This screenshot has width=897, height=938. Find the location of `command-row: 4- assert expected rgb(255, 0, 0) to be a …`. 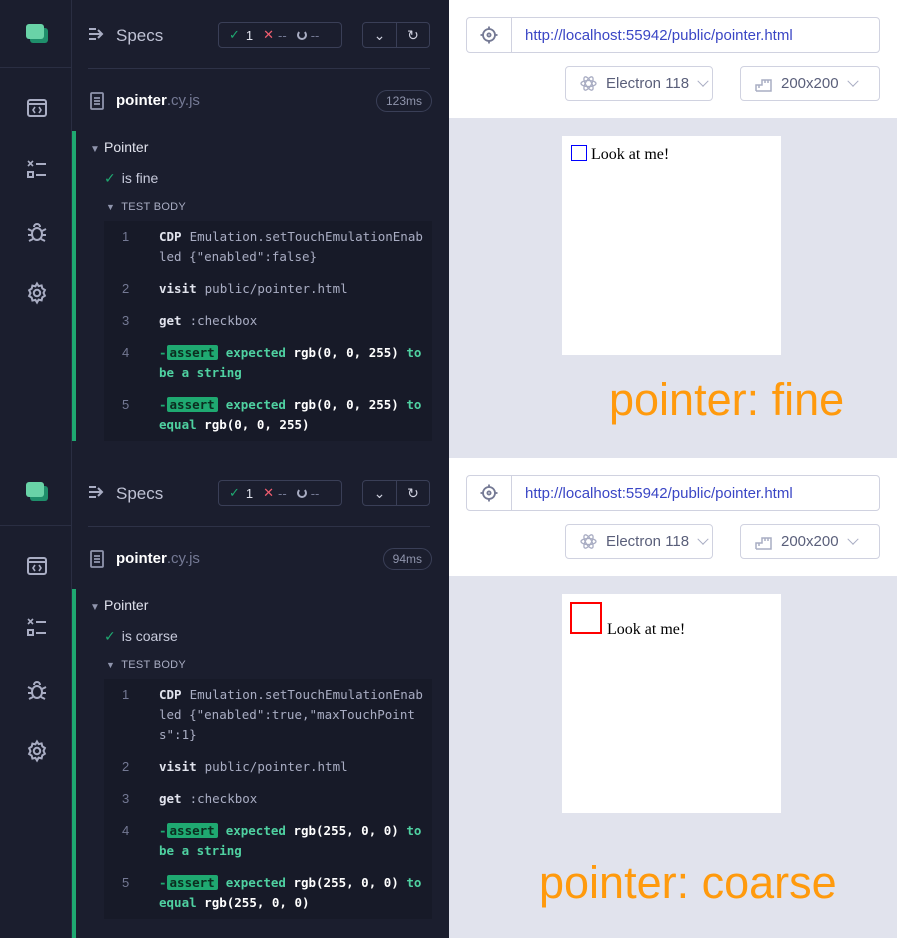

command-row: 4- assert expected rgb(255, 0, 0) to be a … is located at coordinates (268, 841).